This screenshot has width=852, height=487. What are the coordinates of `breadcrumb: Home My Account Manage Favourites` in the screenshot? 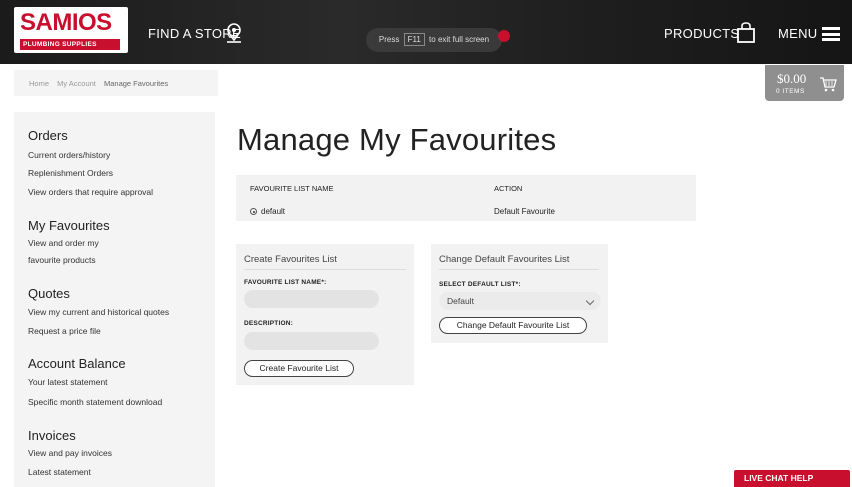 It's located at (116, 83).